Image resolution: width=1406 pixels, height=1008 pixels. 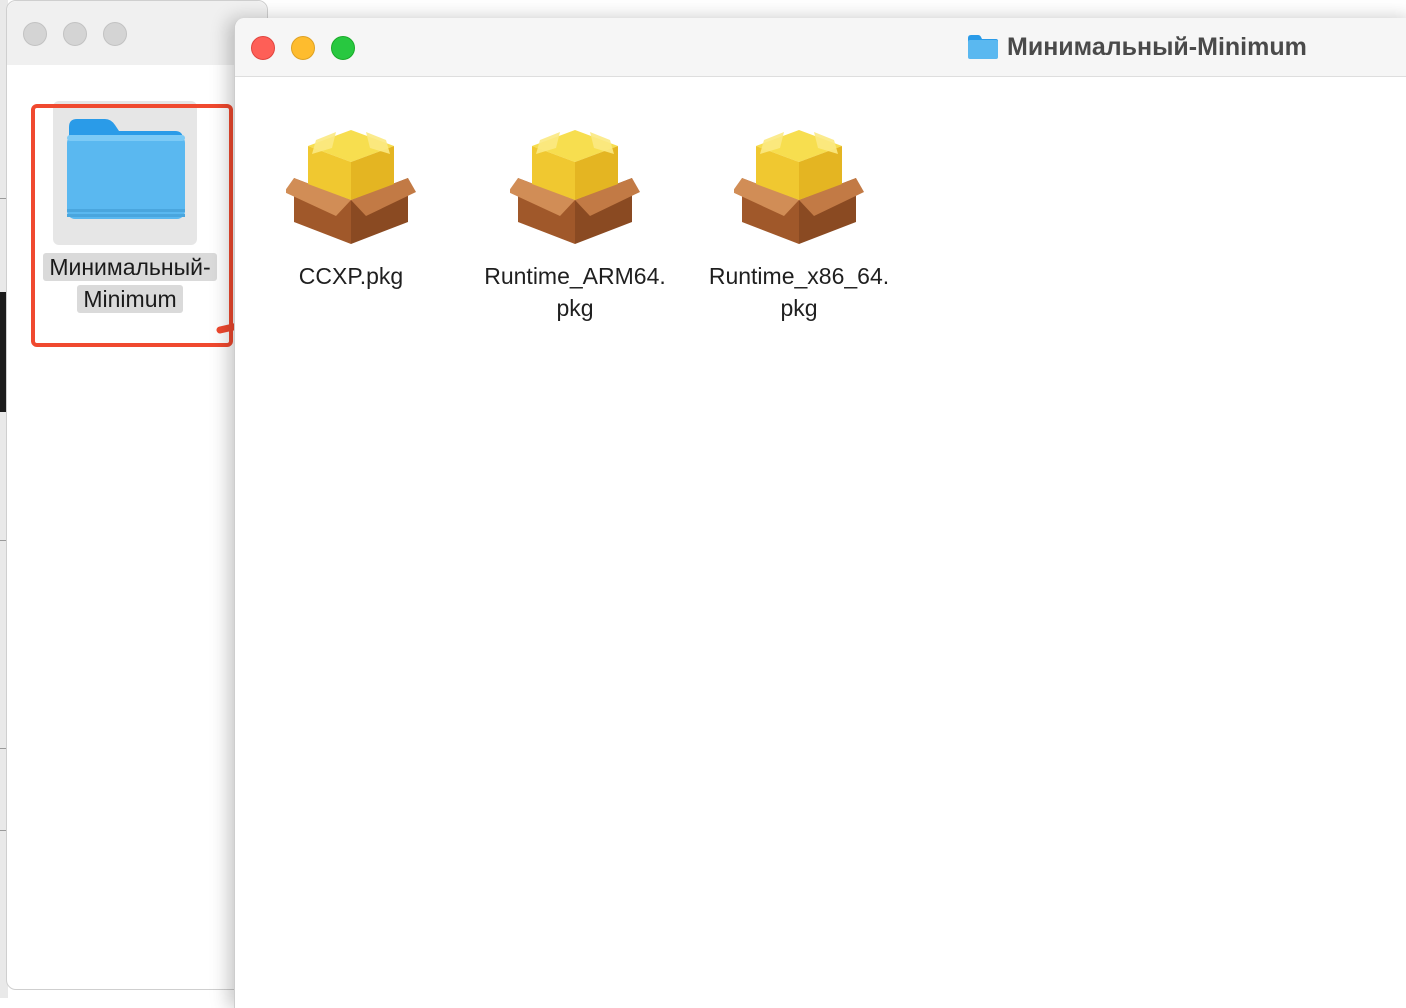 What do you see at coordinates (575, 292) in the screenshot?
I see `file-name: Runtime_ARM64. pkg` at bounding box center [575, 292].